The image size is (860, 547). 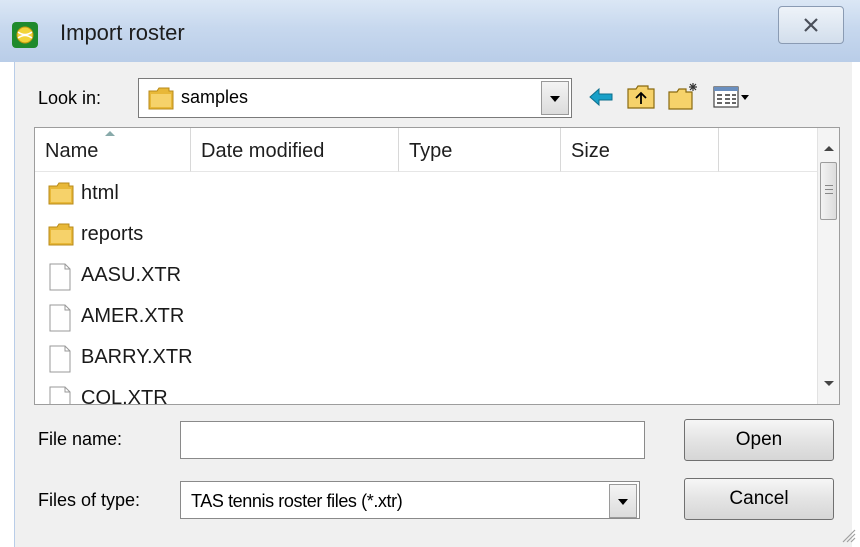 What do you see at coordinates (133, 316) in the screenshot?
I see `list-item-label: AMER.XTR` at bounding box center [133, 316].